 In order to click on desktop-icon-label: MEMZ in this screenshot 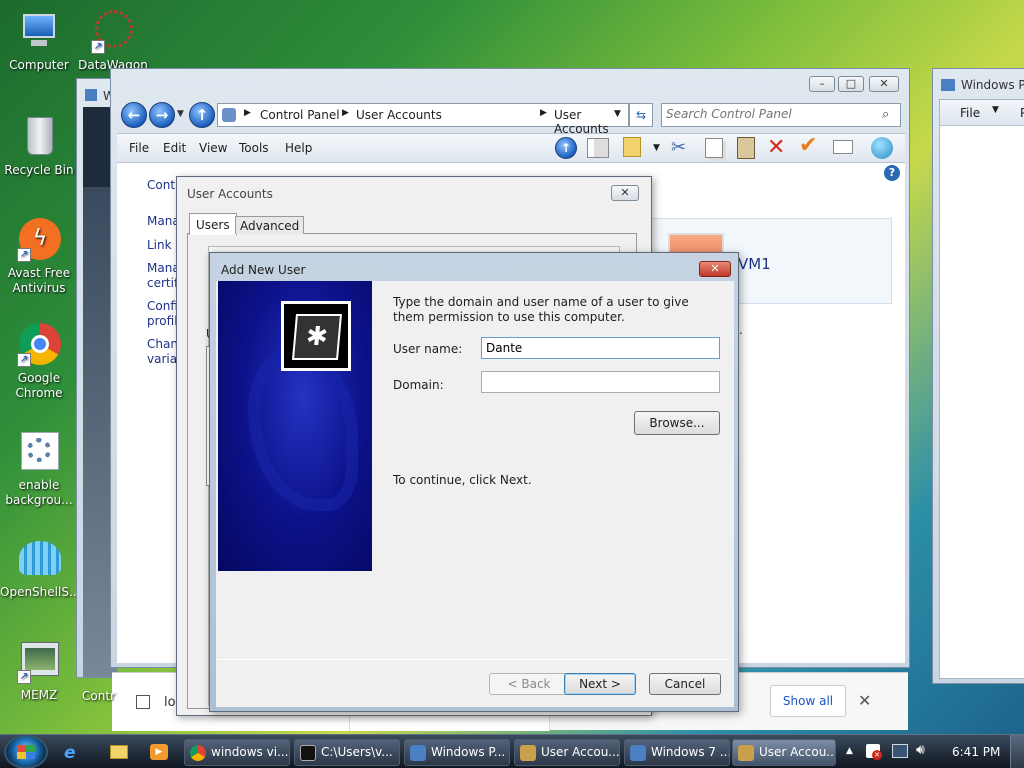, I will do `click(39, 695)`.